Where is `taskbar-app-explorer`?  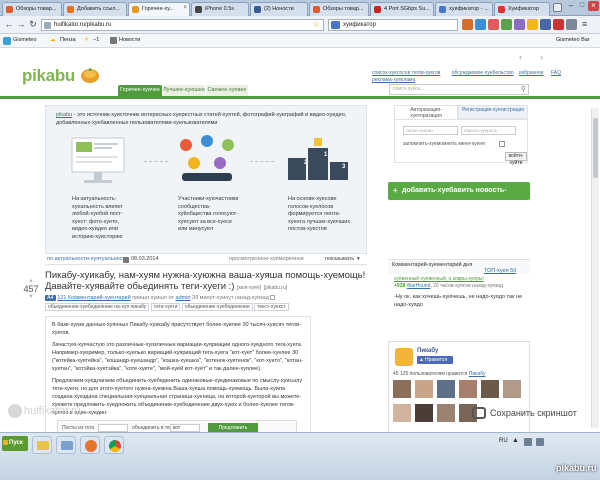
taskbar-app-explorer is located at coordinates (42, 445).